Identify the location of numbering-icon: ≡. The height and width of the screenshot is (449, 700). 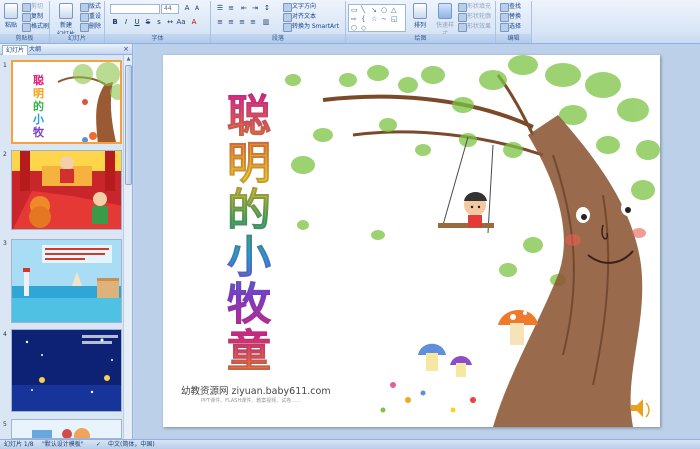
(231, 8).